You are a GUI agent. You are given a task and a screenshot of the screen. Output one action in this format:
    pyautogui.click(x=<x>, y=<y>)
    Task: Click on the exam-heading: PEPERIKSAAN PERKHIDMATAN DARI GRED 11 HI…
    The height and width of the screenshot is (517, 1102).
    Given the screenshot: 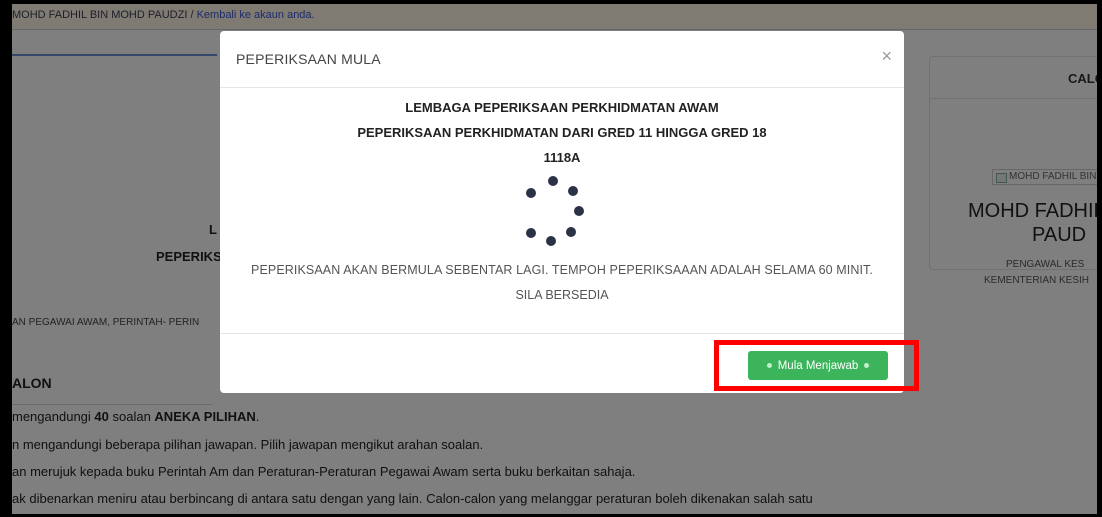 What is the action you would take?
    pyautogui.click(x=562, y=132)
    